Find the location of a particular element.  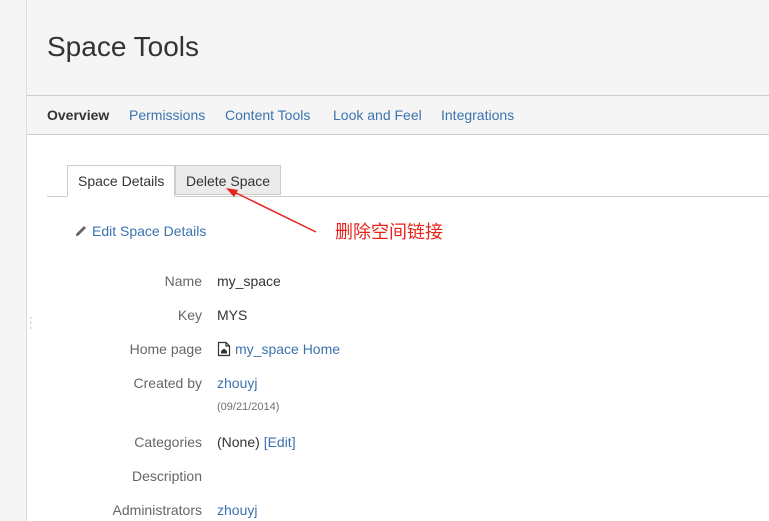

categories-value: (None) [Edit] is located at coordinates (256, 442).